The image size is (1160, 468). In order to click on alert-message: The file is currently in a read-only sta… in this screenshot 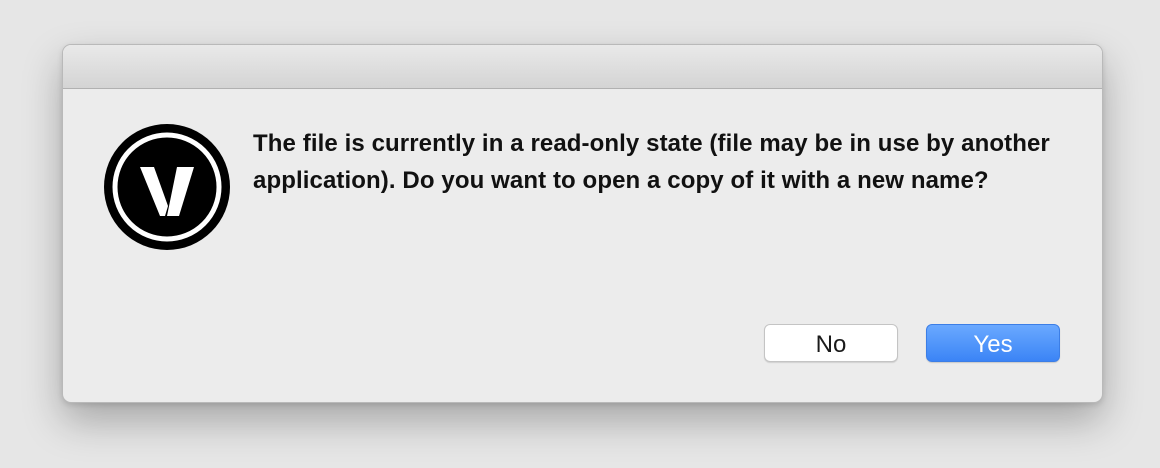, I will do `click(651, 162)`.